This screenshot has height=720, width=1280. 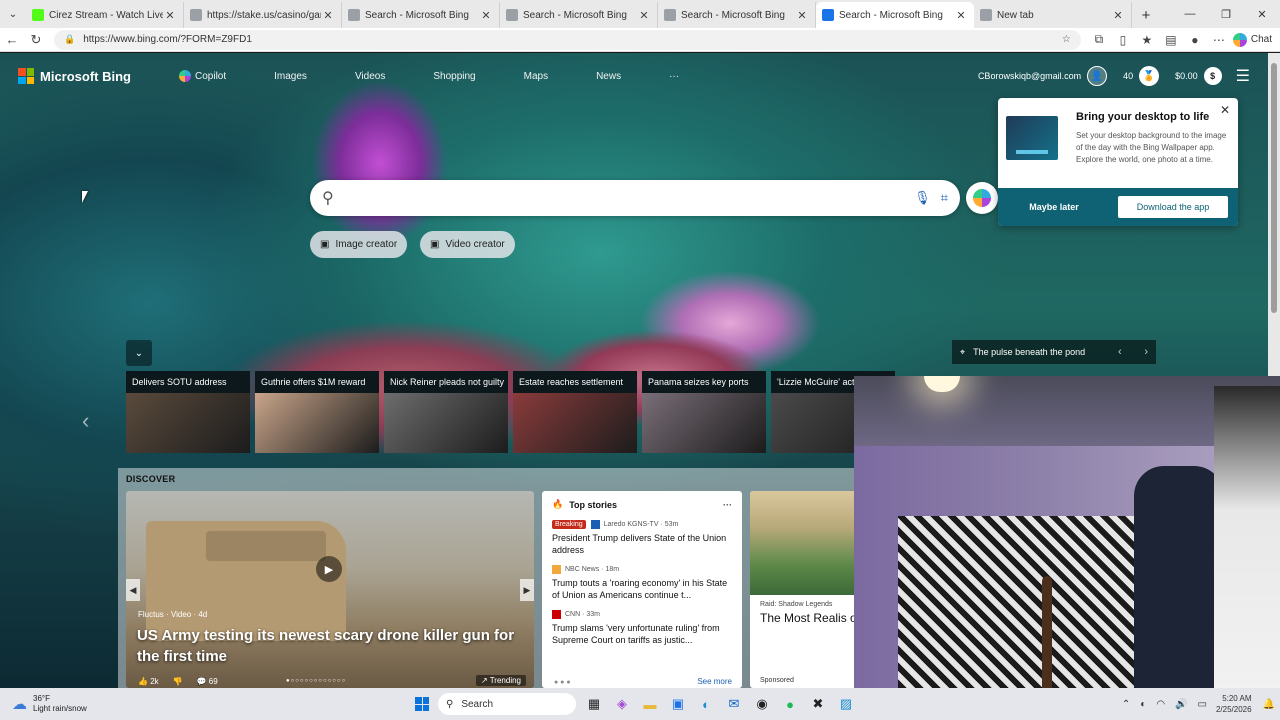 What do you see at coordinates (105, 15) in the screenshot?
I see `browser-tab: Cirez Stream - Watch Live on✕` at bounding box center [105, 15].